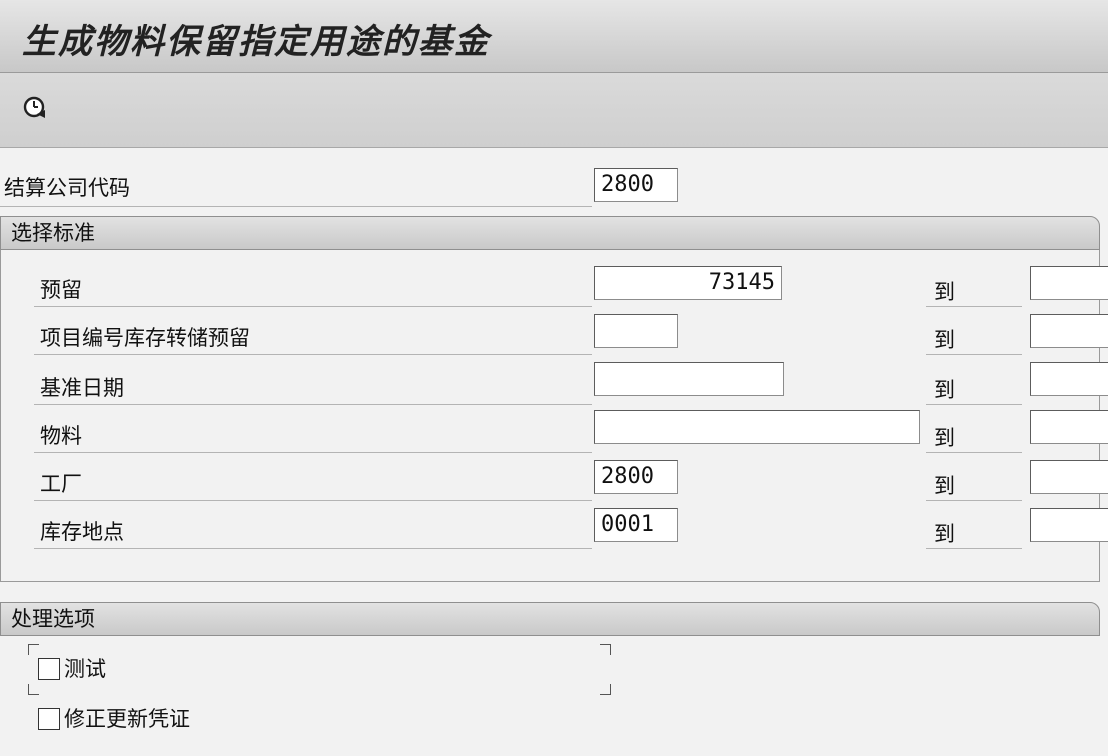 The width and height of the screenshot is (1108, 756). What do you see at coordinates (61, 484) in the screenshot?
I see `plant-label: 工厂` at bounding box center [61, 484].